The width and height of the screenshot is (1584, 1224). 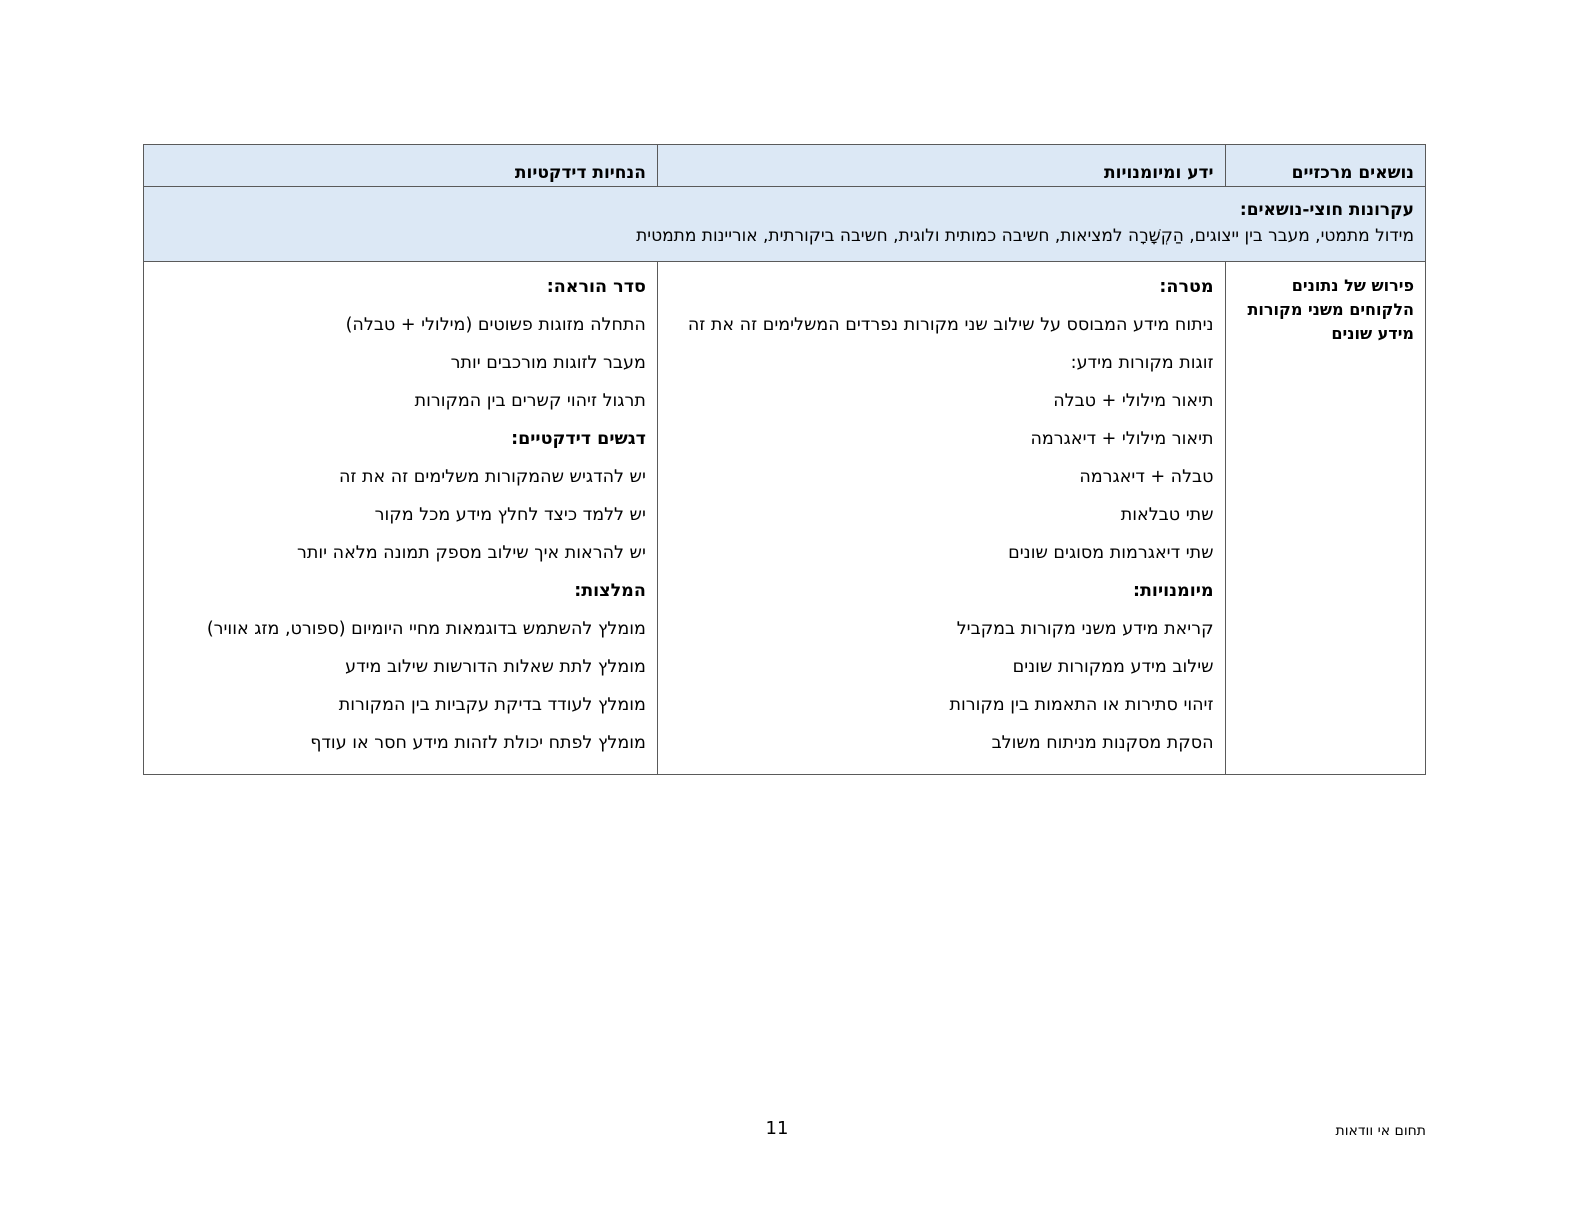 What do you see at coordinates (510, 515) in the screenshot?
I see `guidelines-list-item: יש ללמד כיצד לחלץ מידע מכל מקור` at bounding box center [510, 515].